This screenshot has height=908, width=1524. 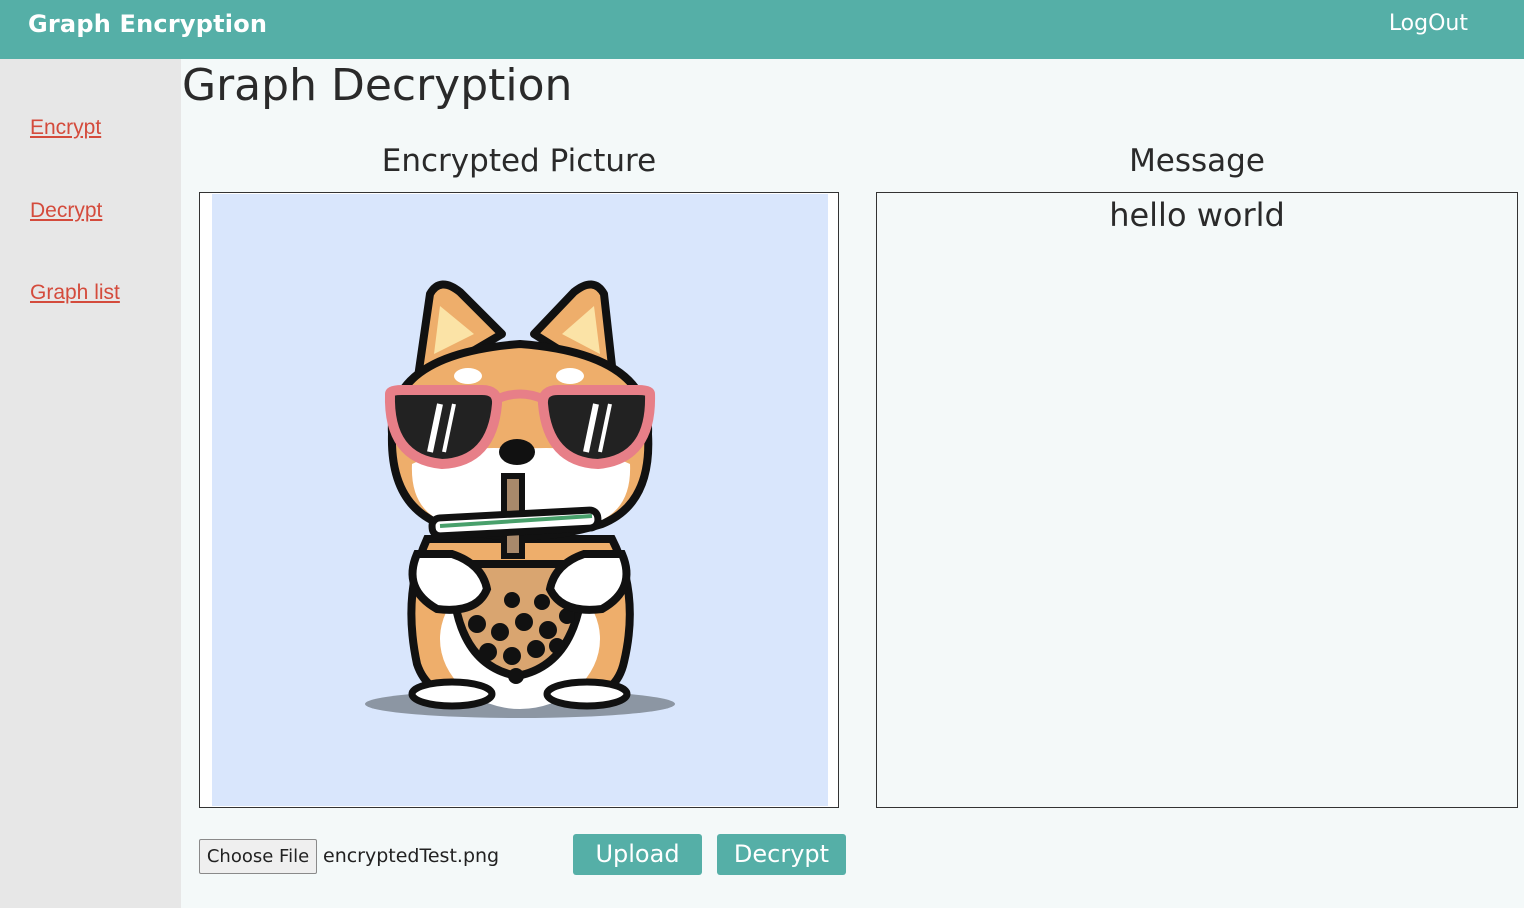 I want to click on app-brand: Graph Encryption, so click(x=147, y=24).